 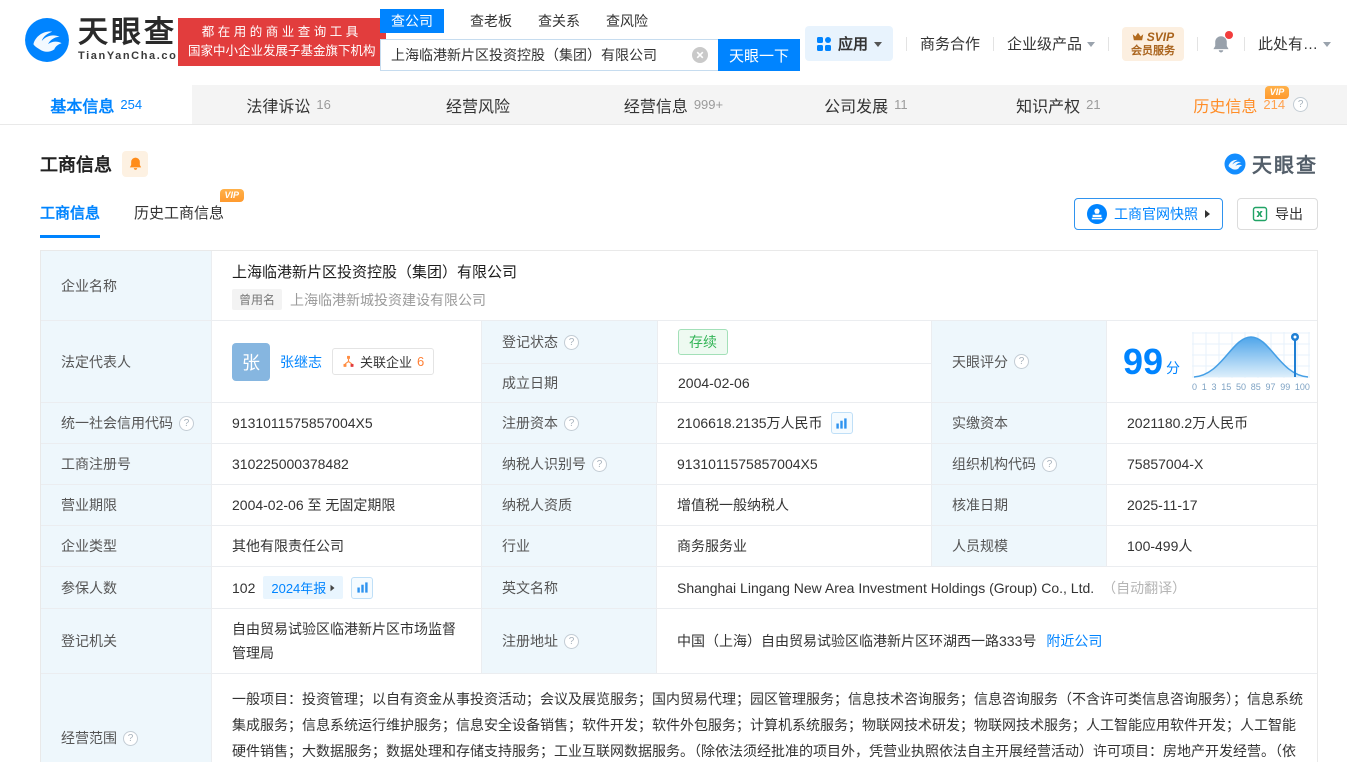 What do you see at coordinates (793, 505) in the screenshot?
I see `taxpayer-quality-cell: 增值税一般纳税人` at bounding box center [793, 505].